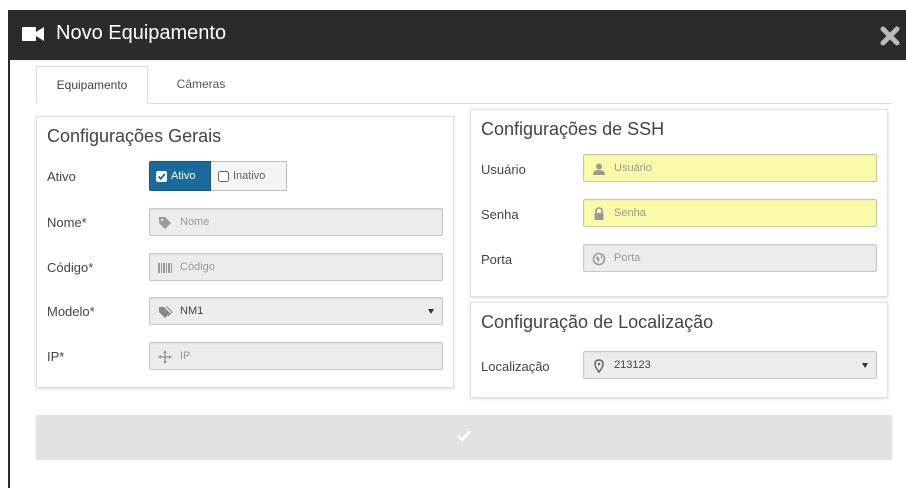  I want to click on senha-placeholder: Senha, so click(630, 213).